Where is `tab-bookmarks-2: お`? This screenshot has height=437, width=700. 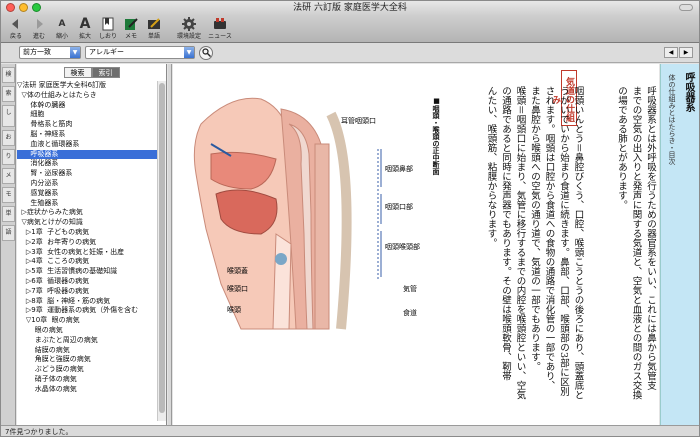 tab-bookmarks-2: お is located at coordinates (8, 138).